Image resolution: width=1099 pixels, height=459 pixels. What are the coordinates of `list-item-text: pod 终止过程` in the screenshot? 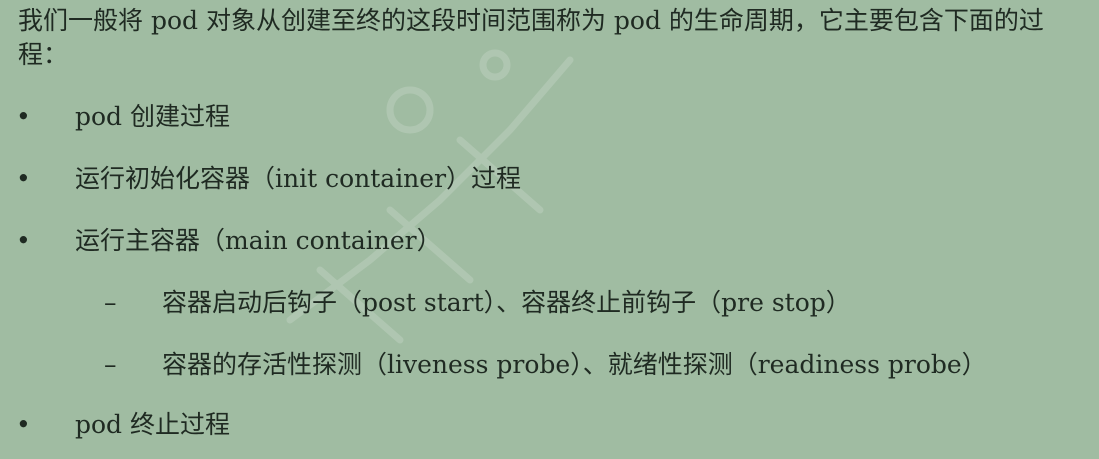 It's located at (153, 424).